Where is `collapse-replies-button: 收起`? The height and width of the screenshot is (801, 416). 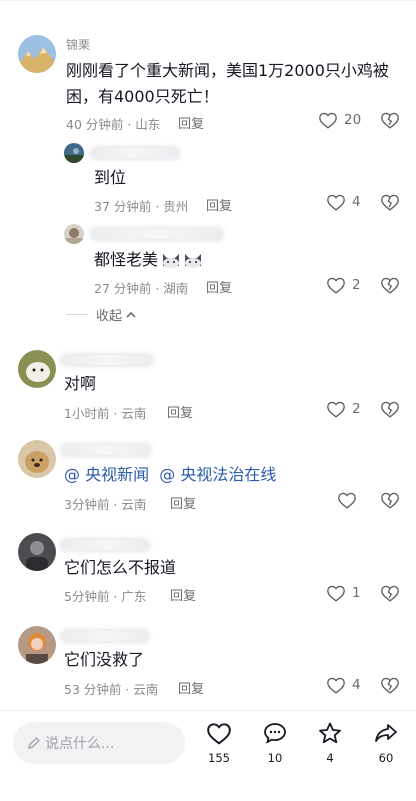 collapse-replies-button: 收起 is located at coordinates (101, 314).